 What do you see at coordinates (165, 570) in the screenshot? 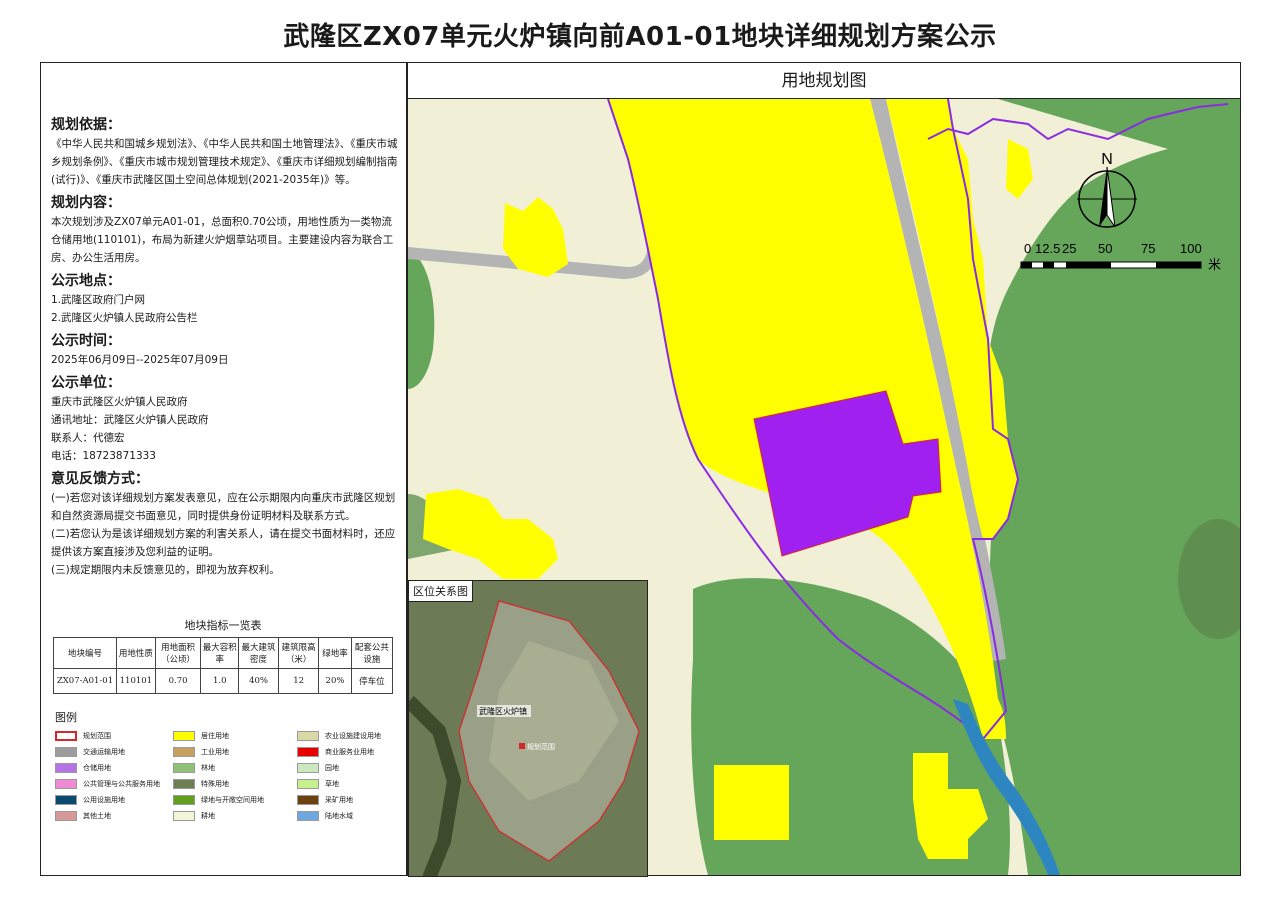
I see `feedback-3: (三)规定期限内未反馈意见的，即视为放弃权利。` at bounding box center [165, 570].